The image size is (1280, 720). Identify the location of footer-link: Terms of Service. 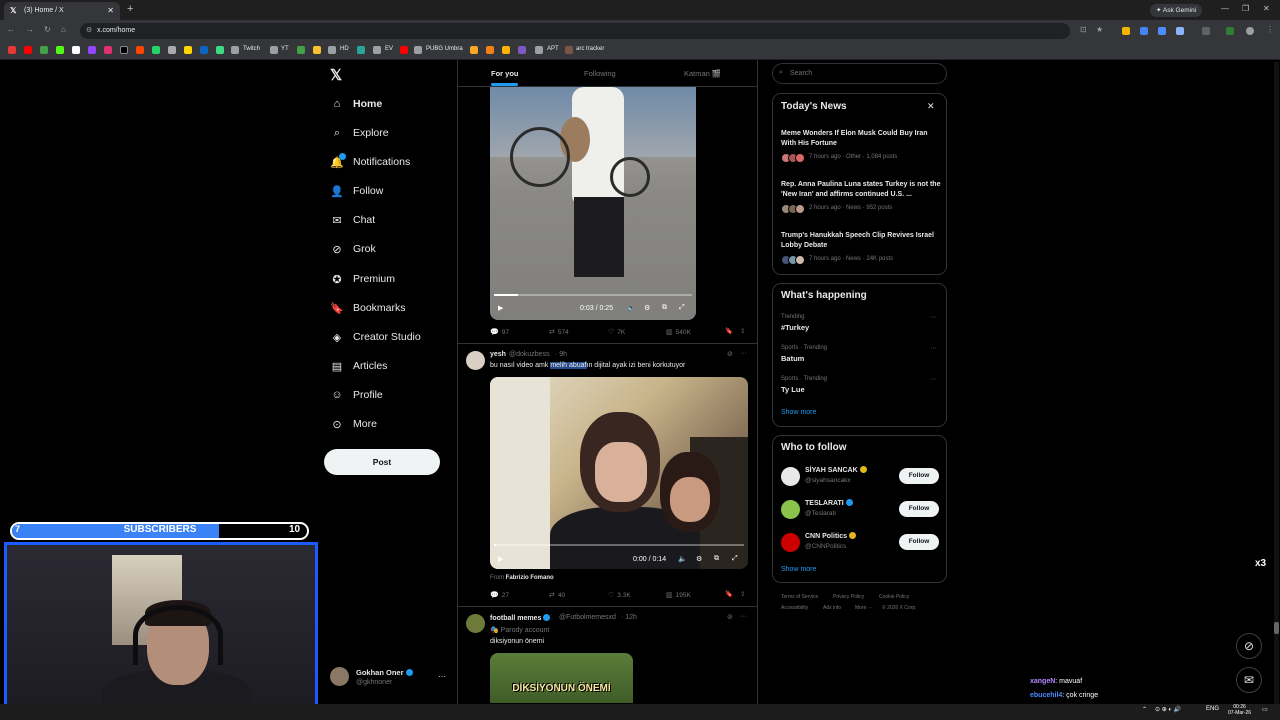
(799, 597).